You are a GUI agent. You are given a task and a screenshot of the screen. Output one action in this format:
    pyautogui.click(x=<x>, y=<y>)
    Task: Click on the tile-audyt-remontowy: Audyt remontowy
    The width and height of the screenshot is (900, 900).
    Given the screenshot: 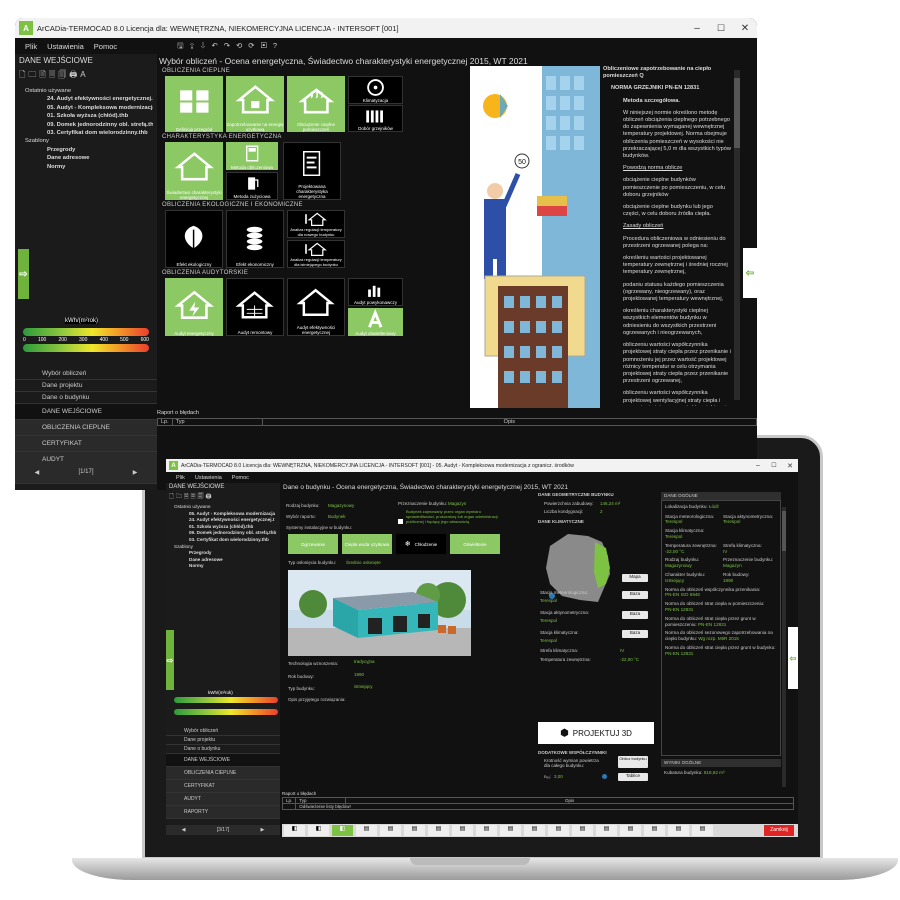 What is the action you would take?
    pyautogui.click(x=255, y=307)
    